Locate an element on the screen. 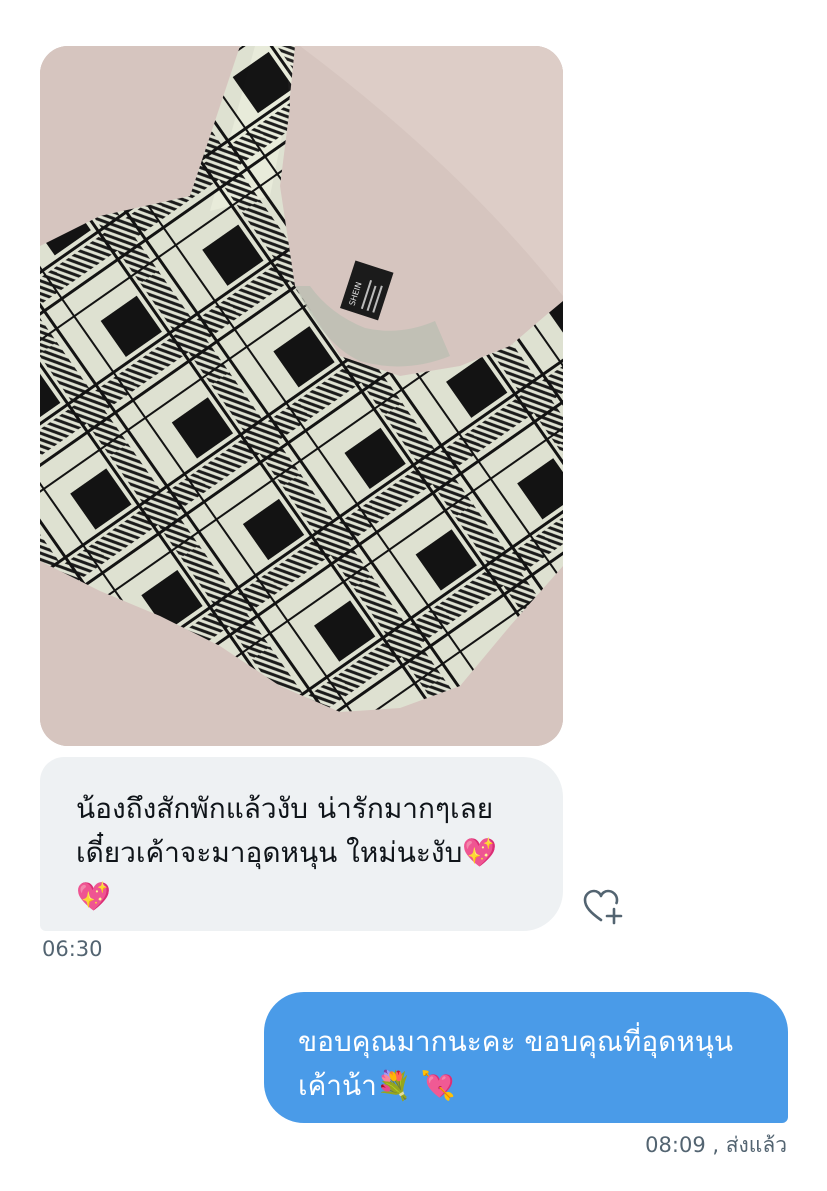 The width and height of the screenshot is (827, 1191). outgoing-message-status: , ส่งแล้ว is located at coordinates (749, 1145).